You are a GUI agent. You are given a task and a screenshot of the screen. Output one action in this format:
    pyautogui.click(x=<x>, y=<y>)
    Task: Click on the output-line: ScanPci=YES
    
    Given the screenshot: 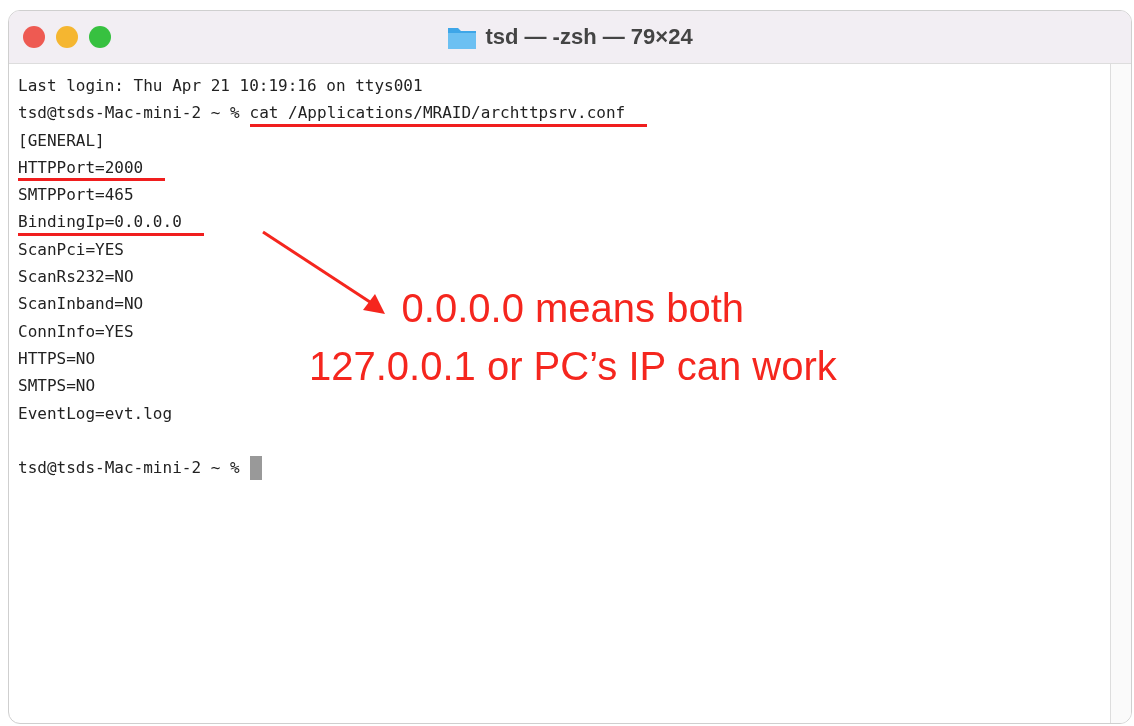 What is the action you would take?
    pyautogui.click(x=71, y=249)
    